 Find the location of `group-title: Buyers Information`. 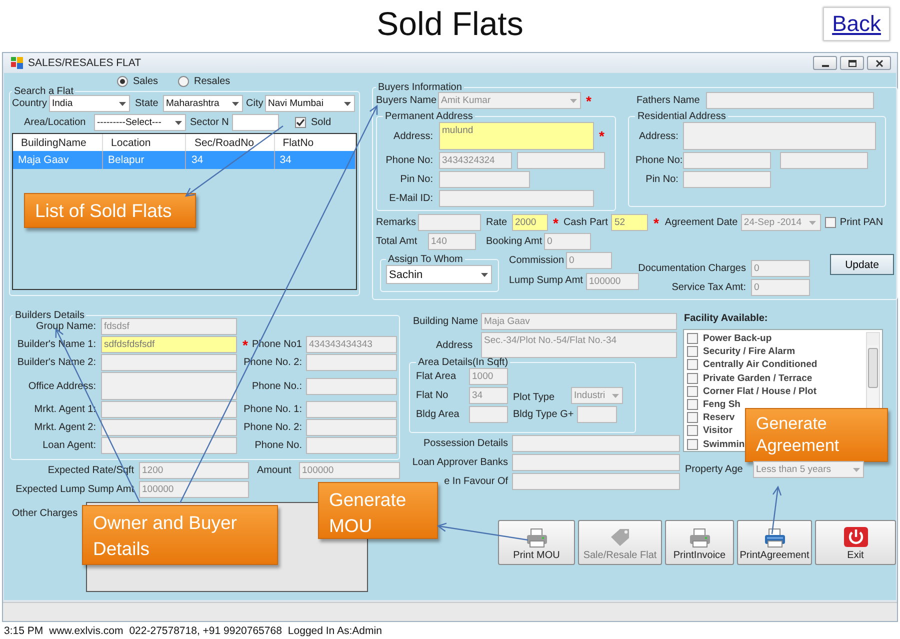

group-title: Buyers Information is located at coordinates (420, 87).